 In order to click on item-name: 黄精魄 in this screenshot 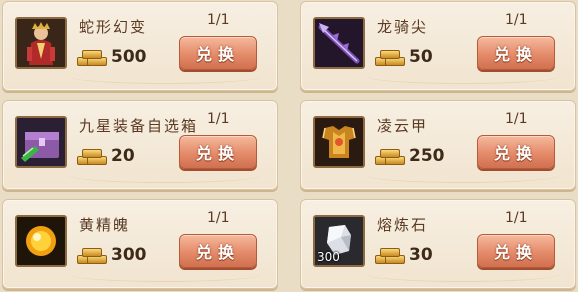, I will do `click(105, 225)`.